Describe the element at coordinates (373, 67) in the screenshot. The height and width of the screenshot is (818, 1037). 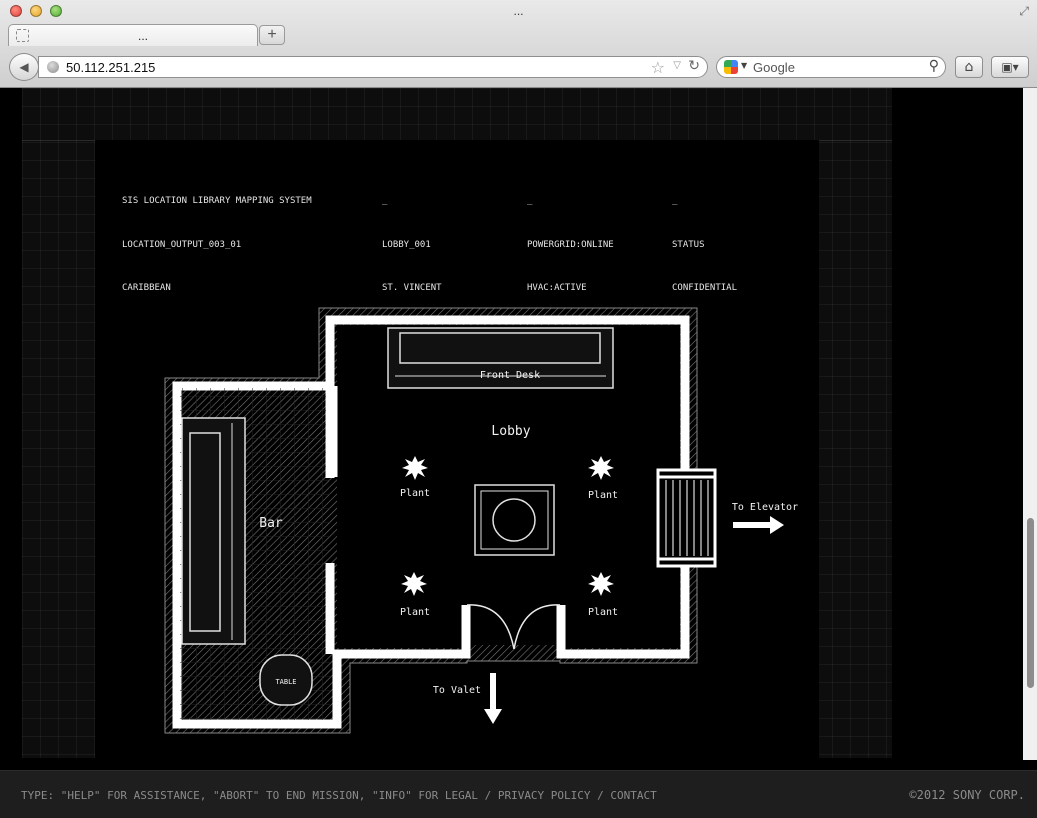
I see `address-bar: 50.112.251.215 ☆ ▽ ↻` at that location.